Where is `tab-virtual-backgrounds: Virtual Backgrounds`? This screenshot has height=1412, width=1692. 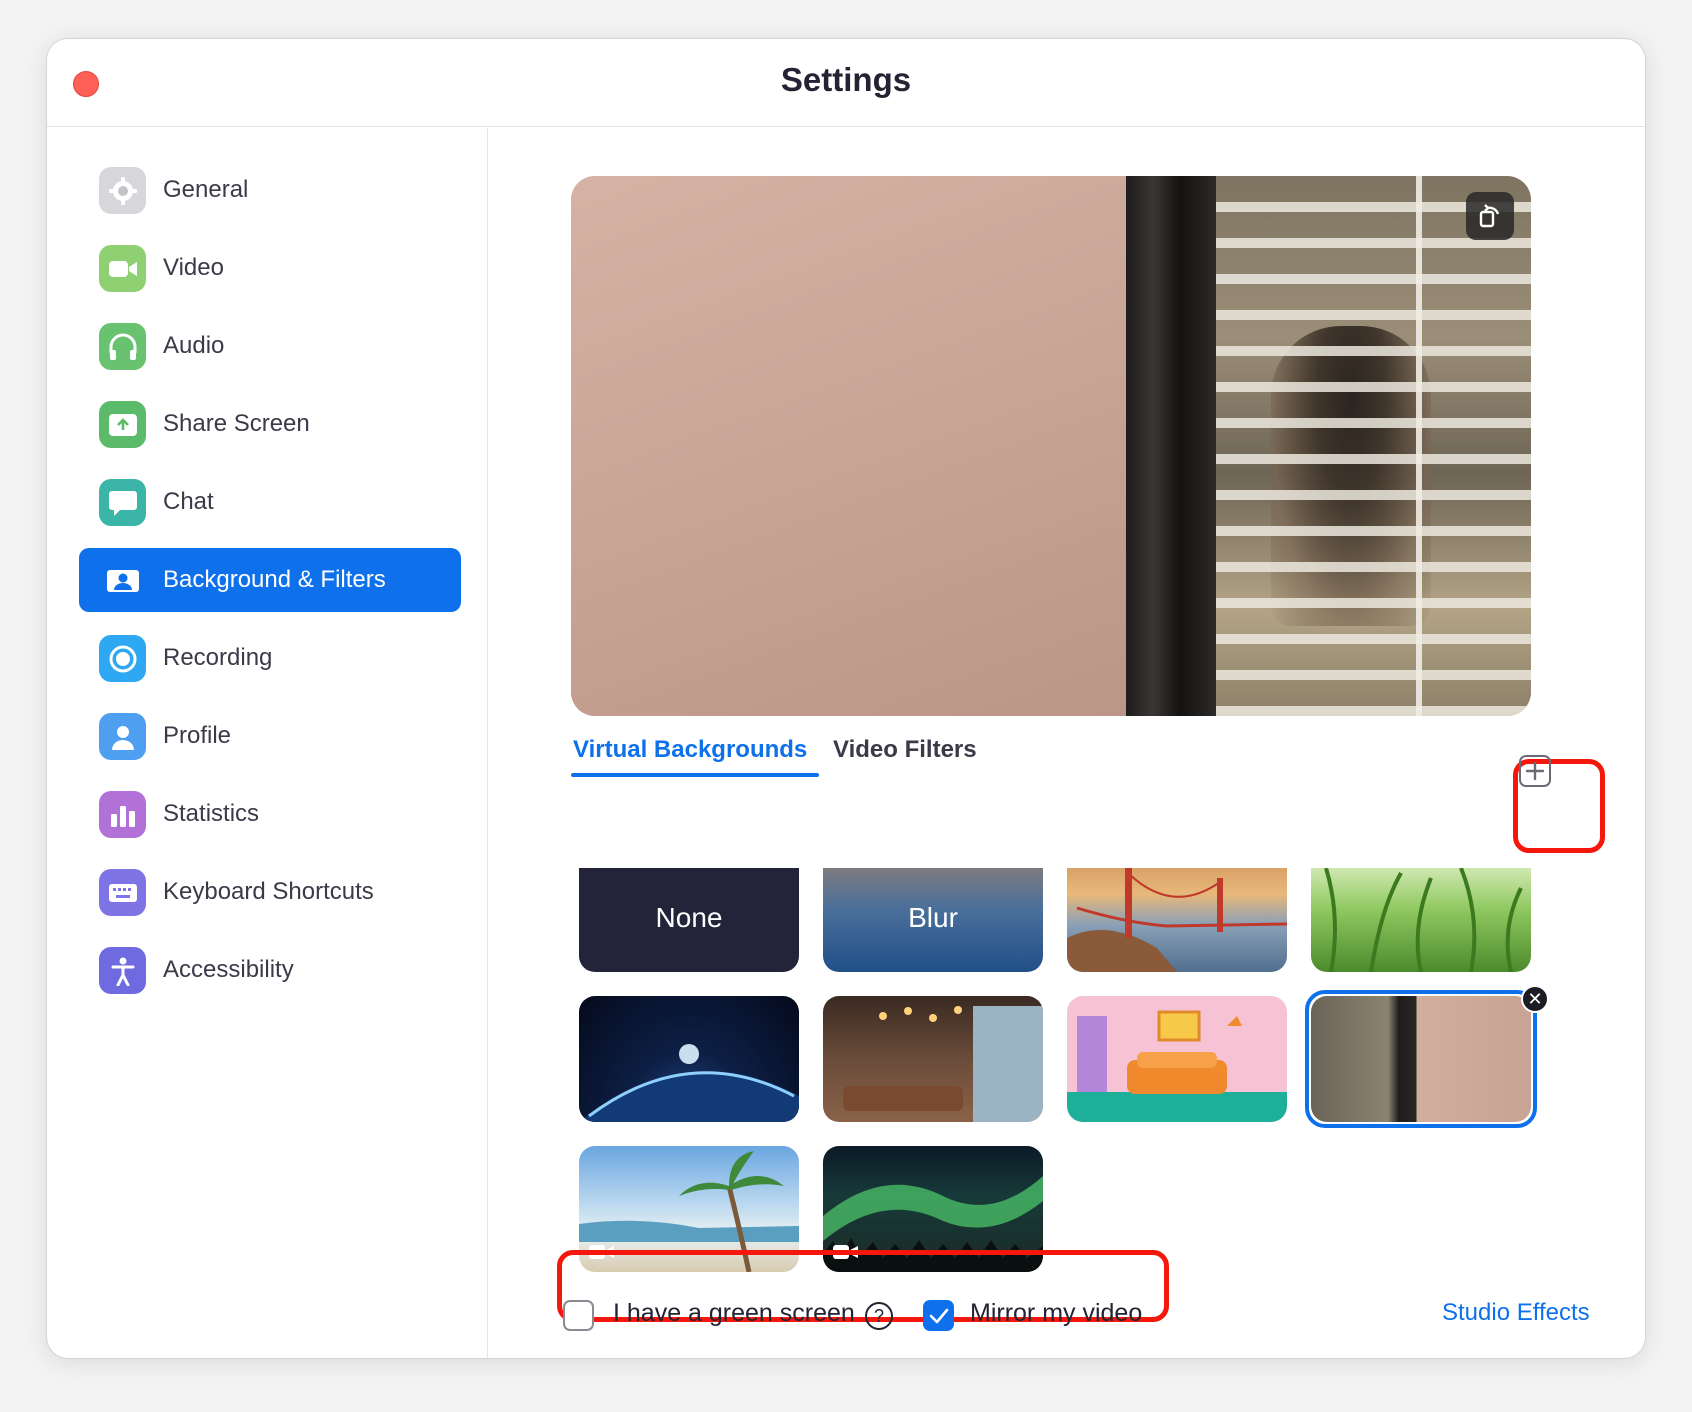
tab-virtual-backgrounds: Virtual Backgrounds is located at coordinates (690, 750).